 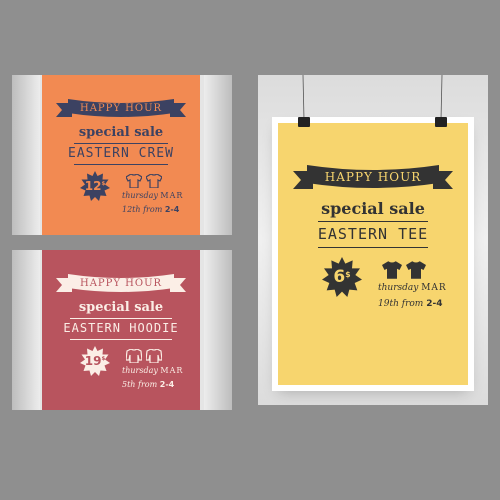 I want to click on product-name: EASTERN TEE, so click(x=373, y=234).